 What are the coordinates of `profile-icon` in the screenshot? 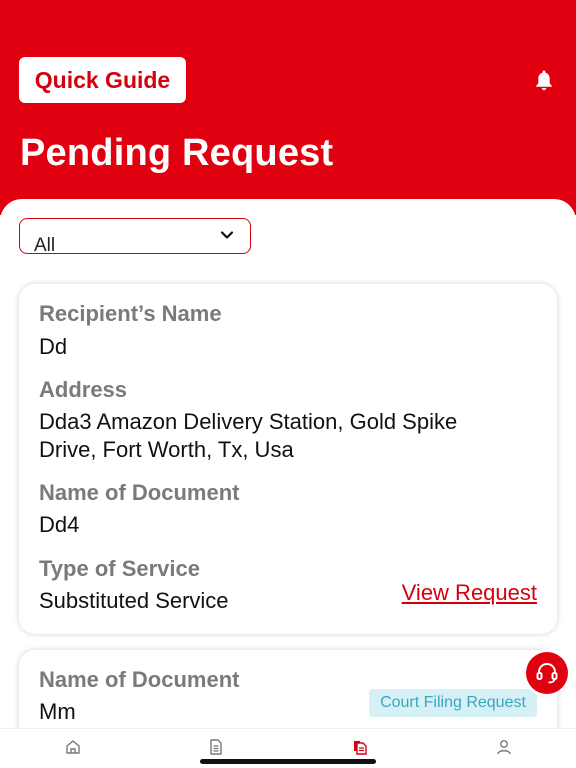 It's located at (504, 747).